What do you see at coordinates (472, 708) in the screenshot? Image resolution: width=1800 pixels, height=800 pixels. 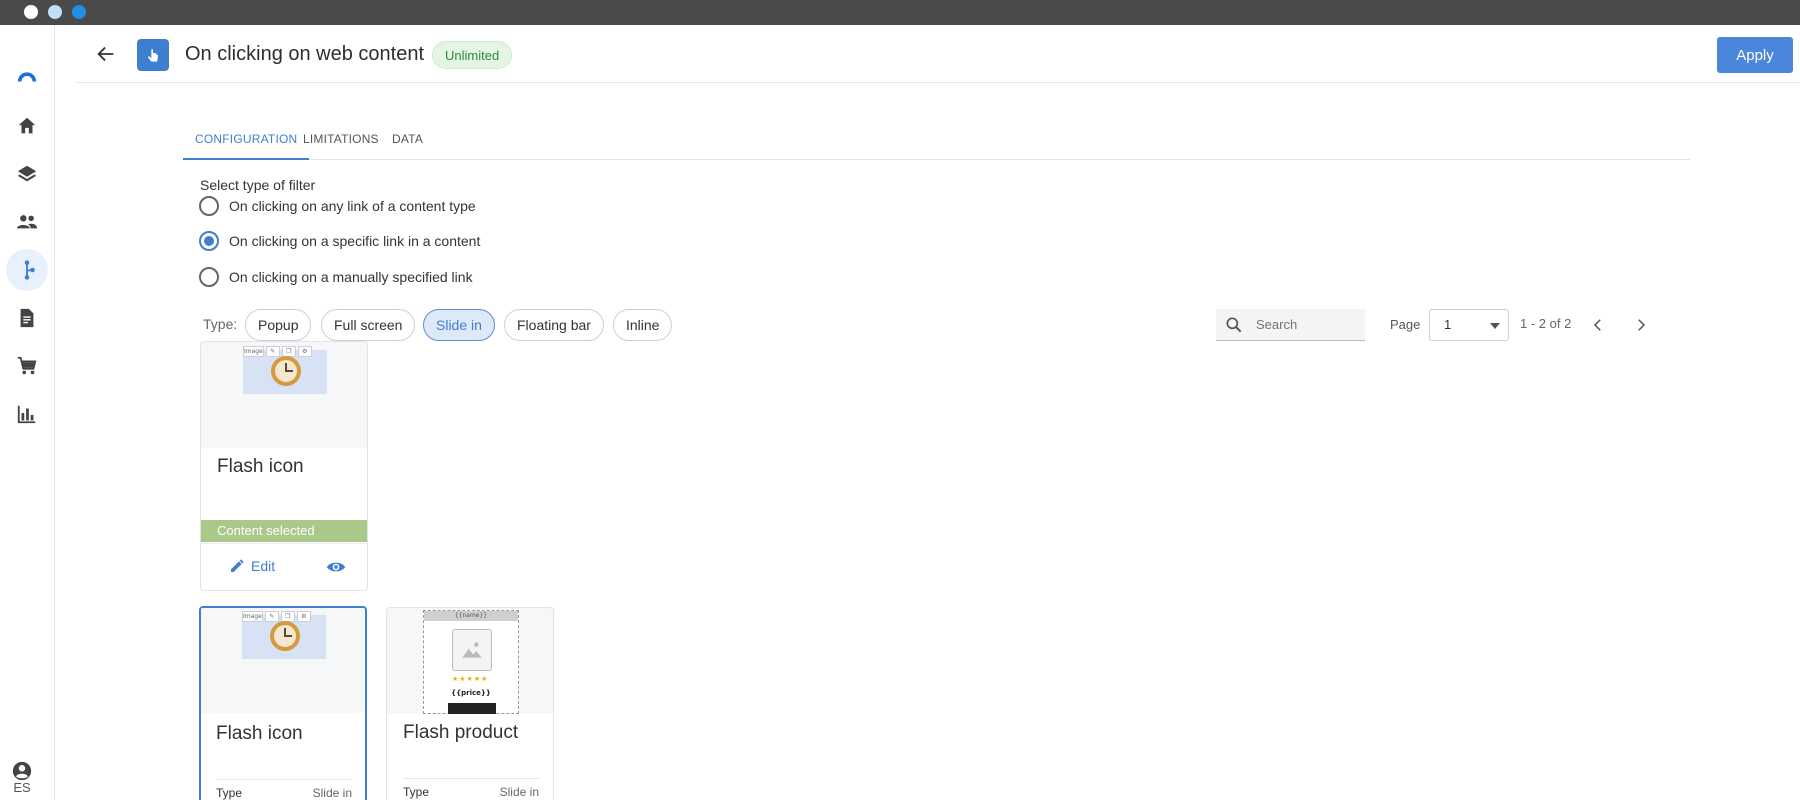 I see `preview-button` at bounding box center [472, 708].